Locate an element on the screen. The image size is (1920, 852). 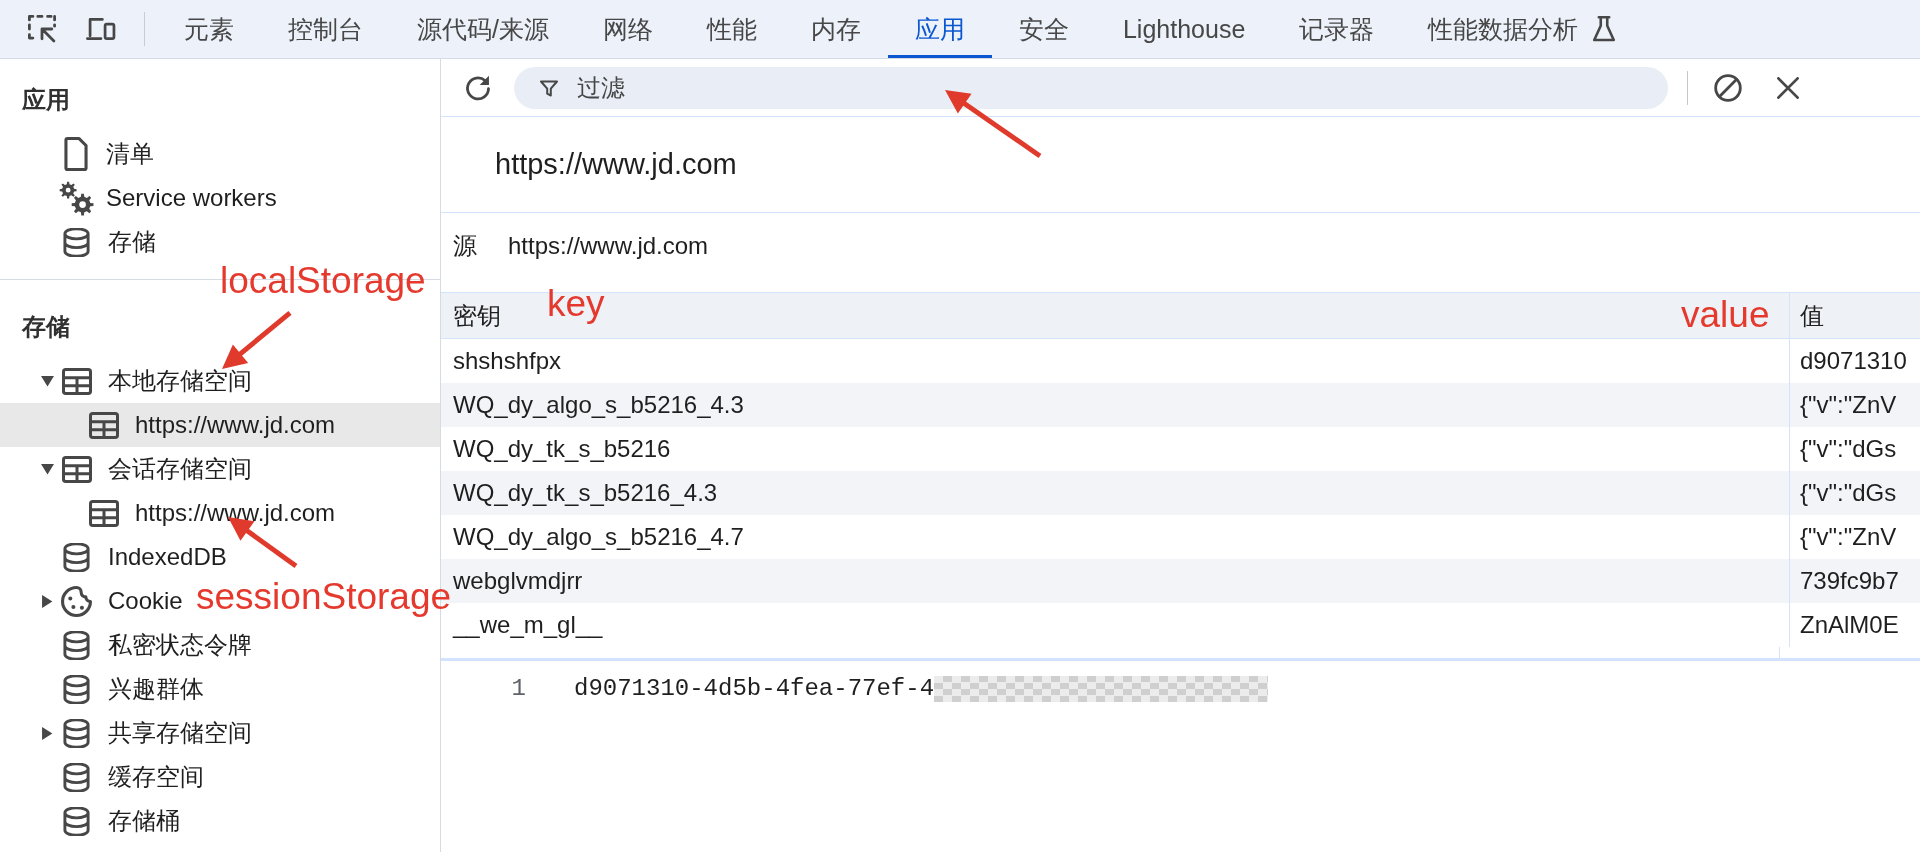
table-cell: WQ_dy_tk_s_b5216_4.3 is located at coordinates (1115, 493).